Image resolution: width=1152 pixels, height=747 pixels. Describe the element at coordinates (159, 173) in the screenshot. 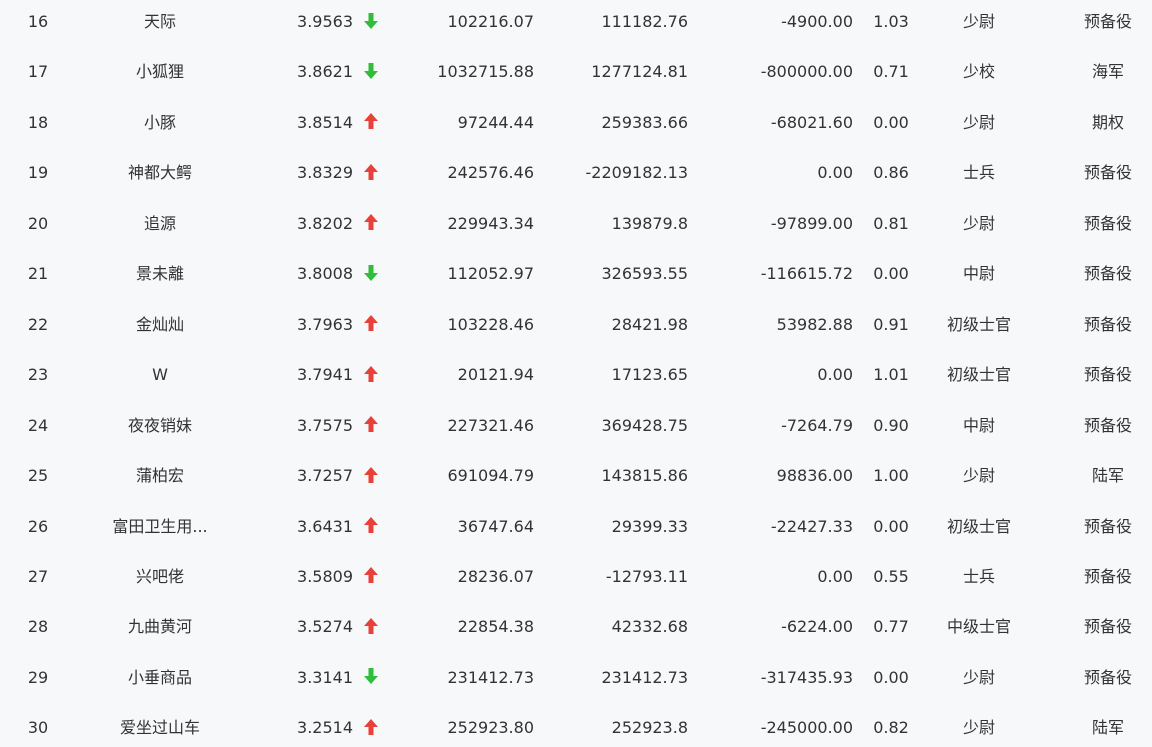

I see `name-cell: 神都大鳄` at that location.